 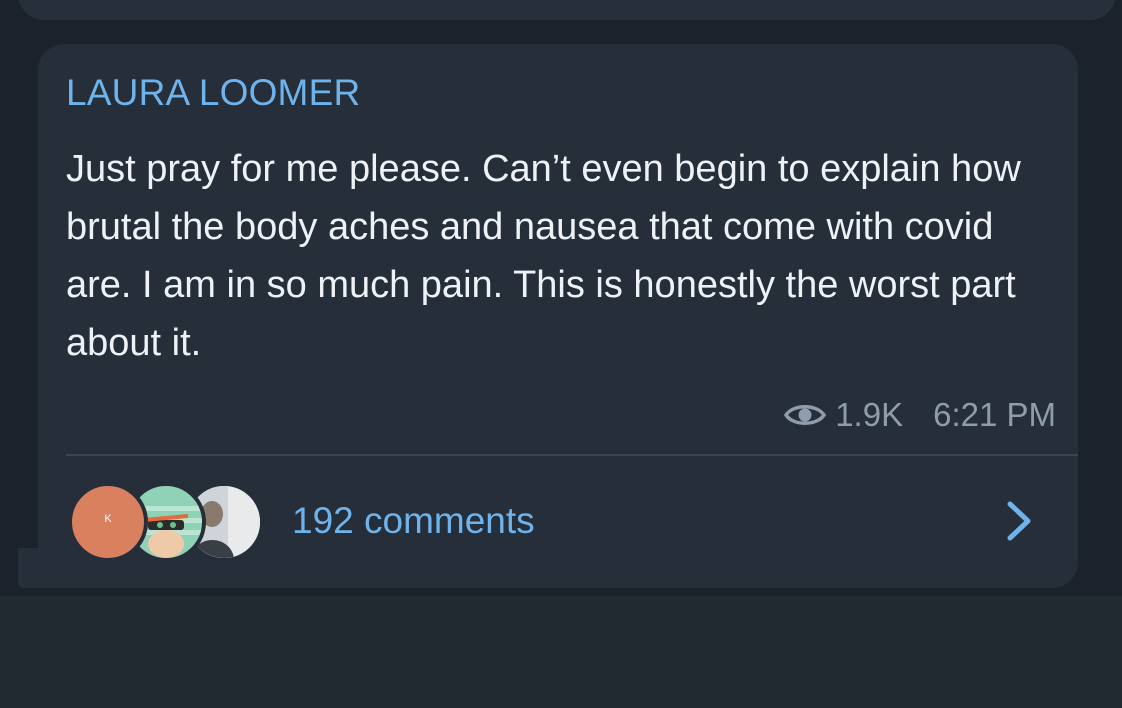 What do you see at coordinates (567, 10) in the screenshot?
I see `previous-message-bubble` at bounding box center [567, 10].